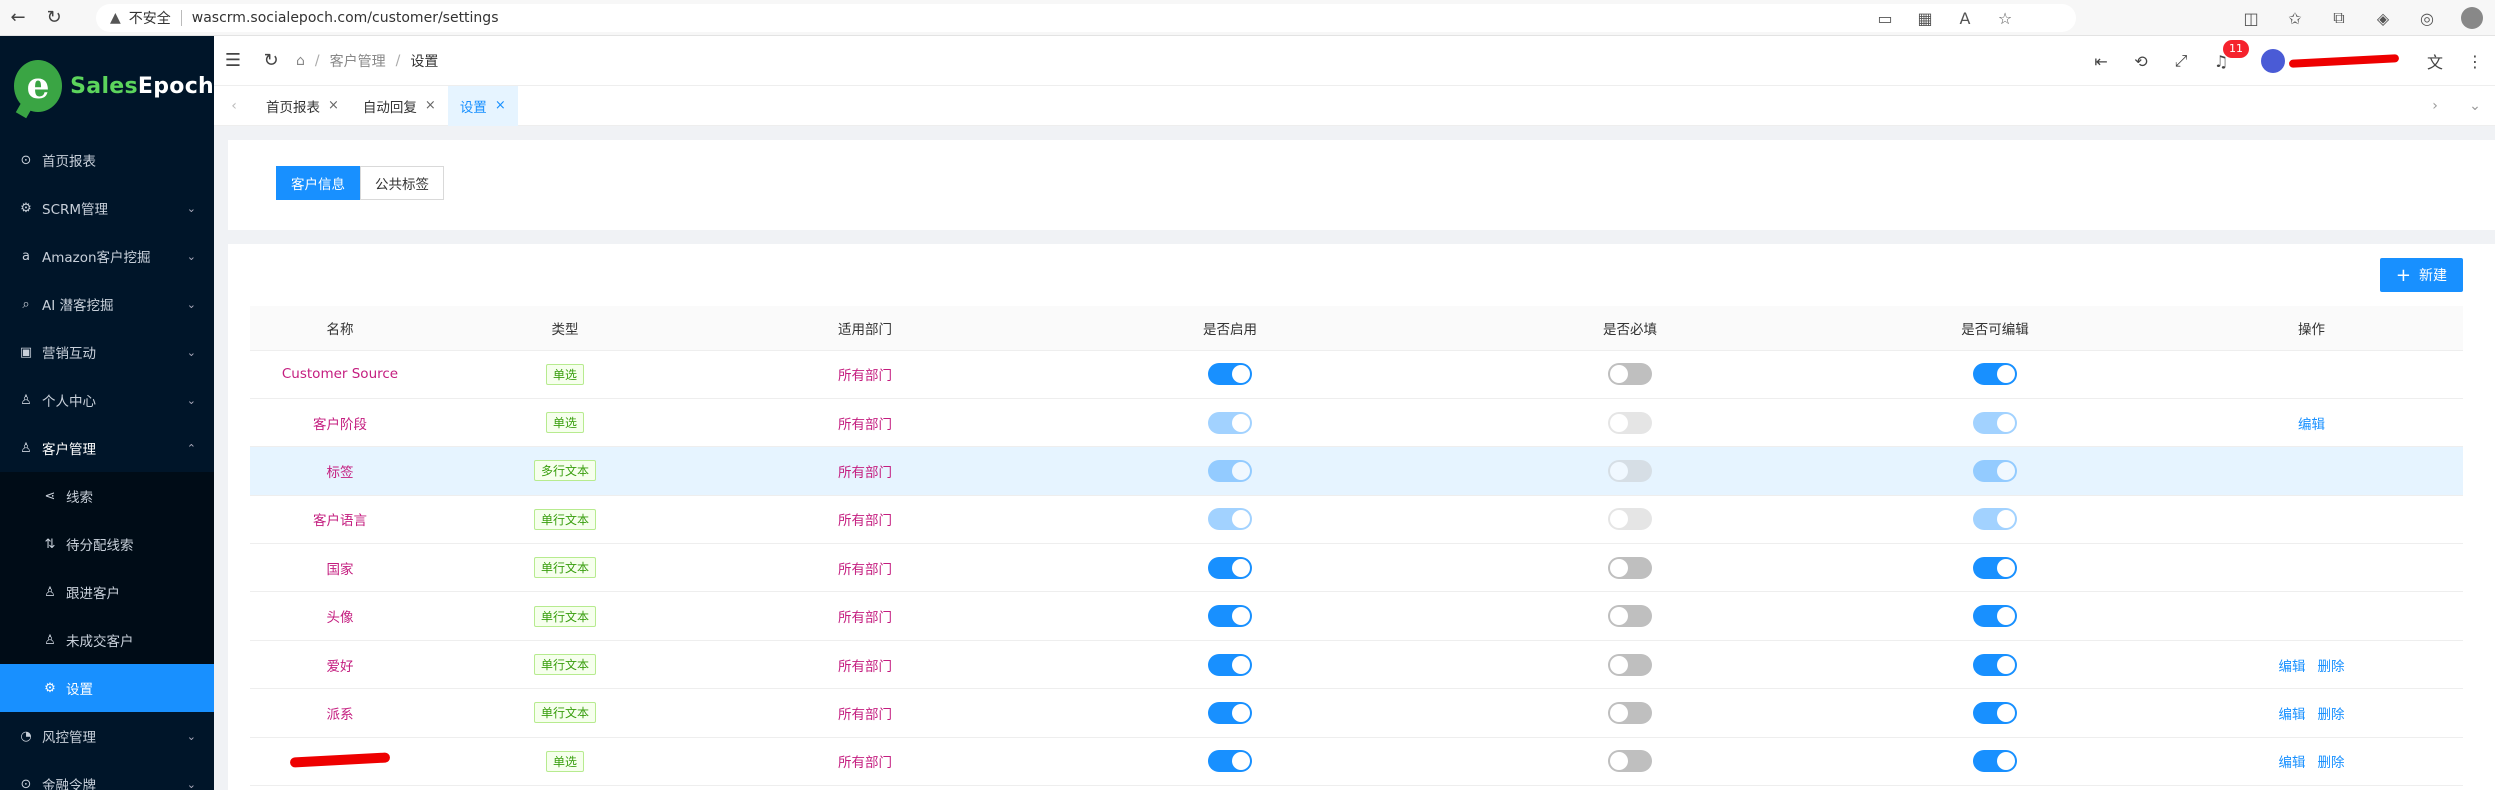  I want to click on bell-icon: ♫ 11, so click(2225, 61).